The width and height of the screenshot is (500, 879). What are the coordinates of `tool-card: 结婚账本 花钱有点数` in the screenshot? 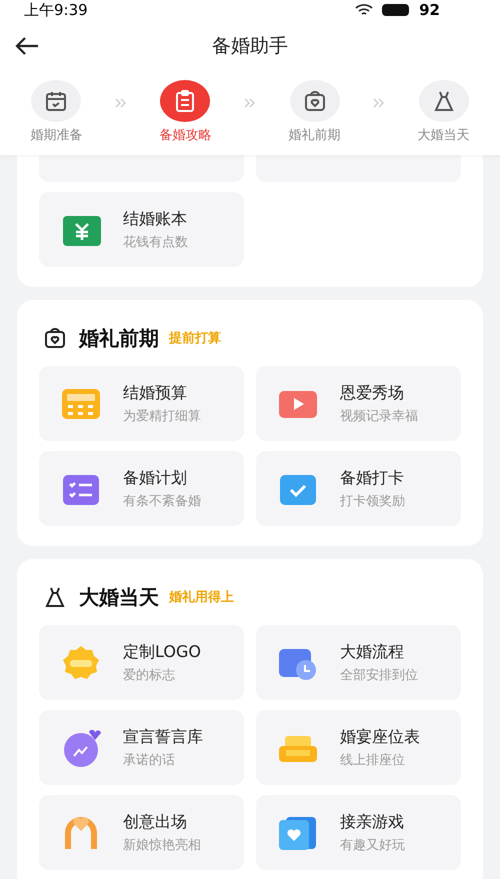 It's located at (141, 229).